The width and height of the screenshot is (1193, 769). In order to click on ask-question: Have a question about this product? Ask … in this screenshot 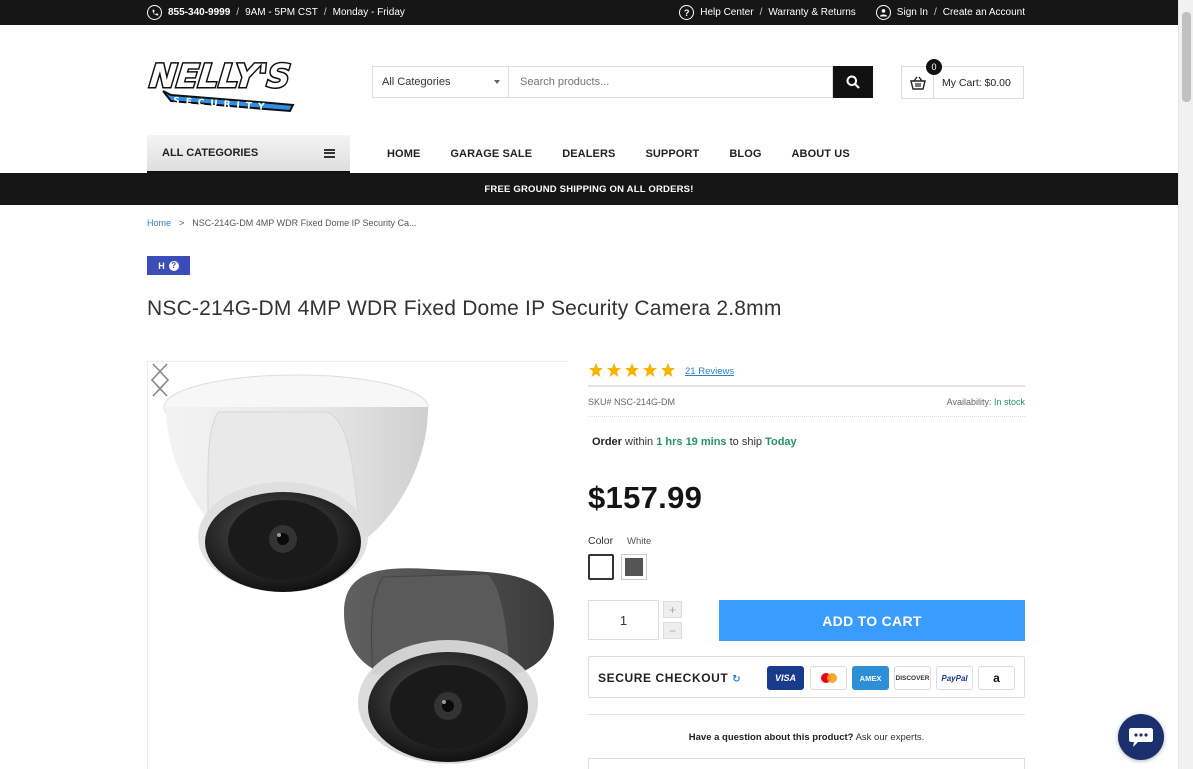, I will do `click(806, 737)`.